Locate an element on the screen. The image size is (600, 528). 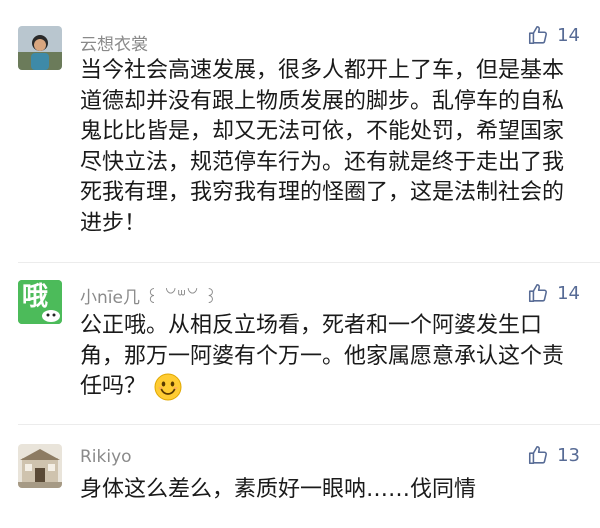
username: 云想衣裳 is located at coordinates (114, 42).